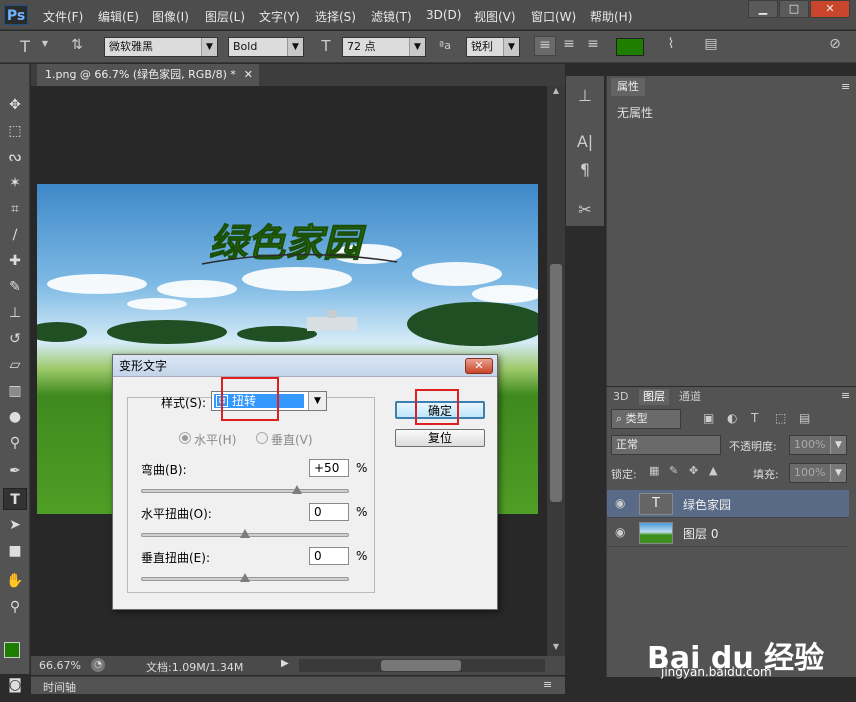 The width and height of the screenshot is (856, 702). Describe the element at coordinates (15, 417) in the screenshot. I see `blur-tool-icon: ●` at that location.